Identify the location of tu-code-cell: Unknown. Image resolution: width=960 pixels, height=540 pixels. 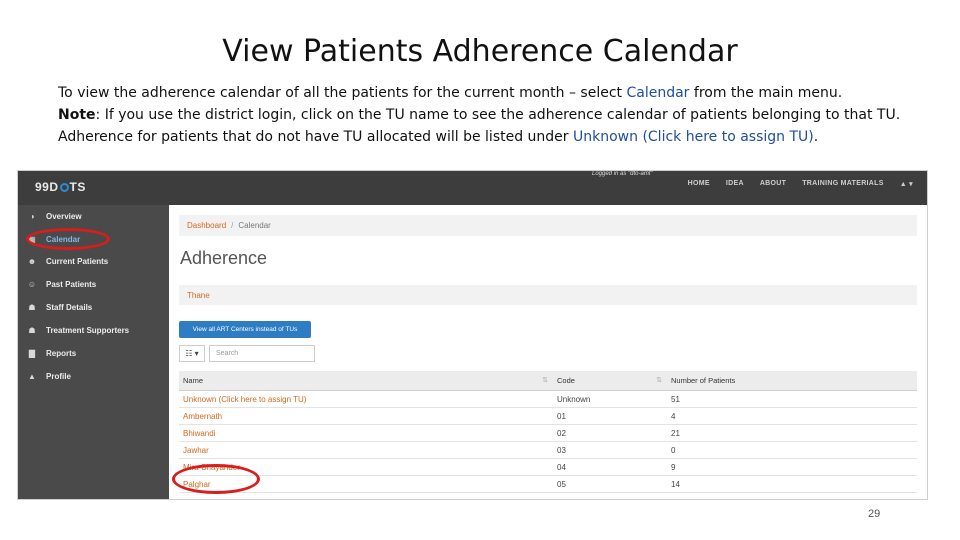
(574, 399).